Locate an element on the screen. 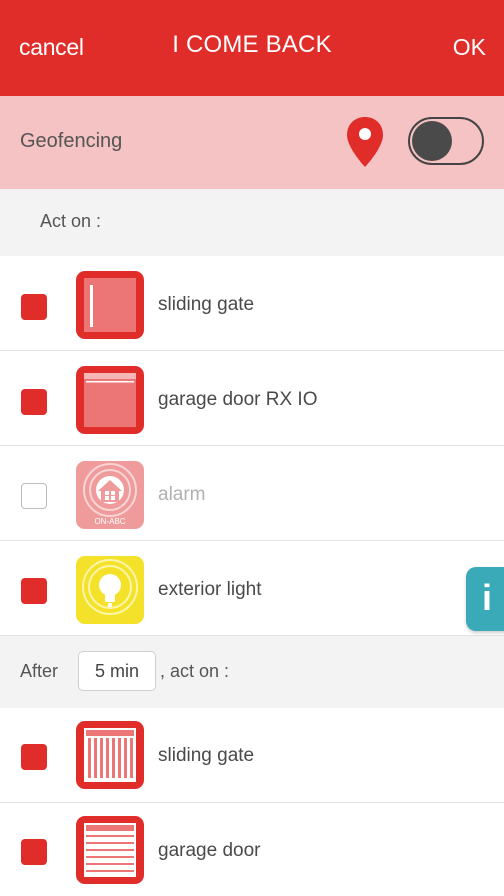  after-prefix-label: After is located at coordinates (39, 671).